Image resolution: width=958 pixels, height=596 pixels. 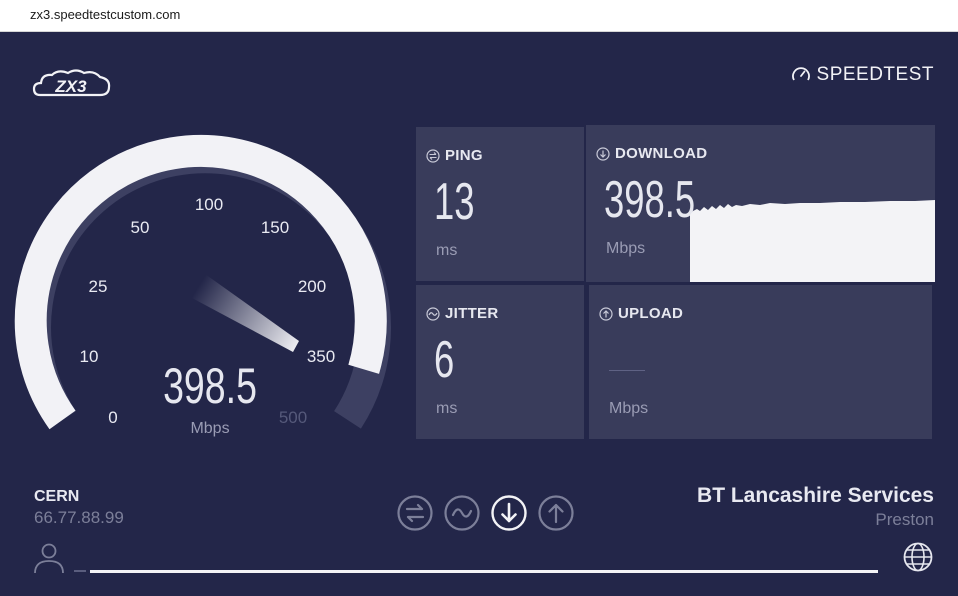 I want to click on gauge-speed-value: 398.5, so click(x=210, y=386).